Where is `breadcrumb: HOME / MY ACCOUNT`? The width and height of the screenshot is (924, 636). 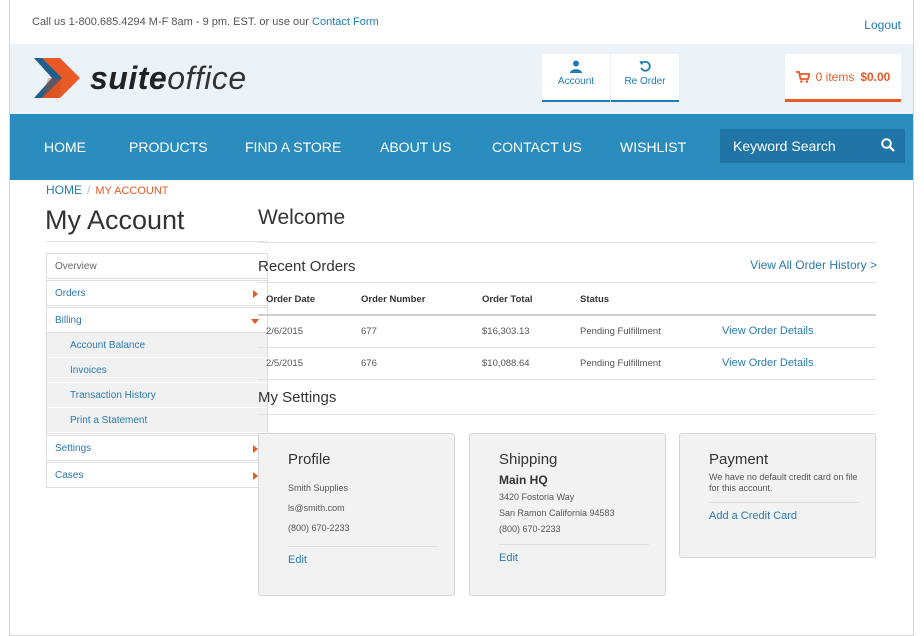 breadcrumb: HOME / MY ACCOUNT is located at coordinates (107, 190).